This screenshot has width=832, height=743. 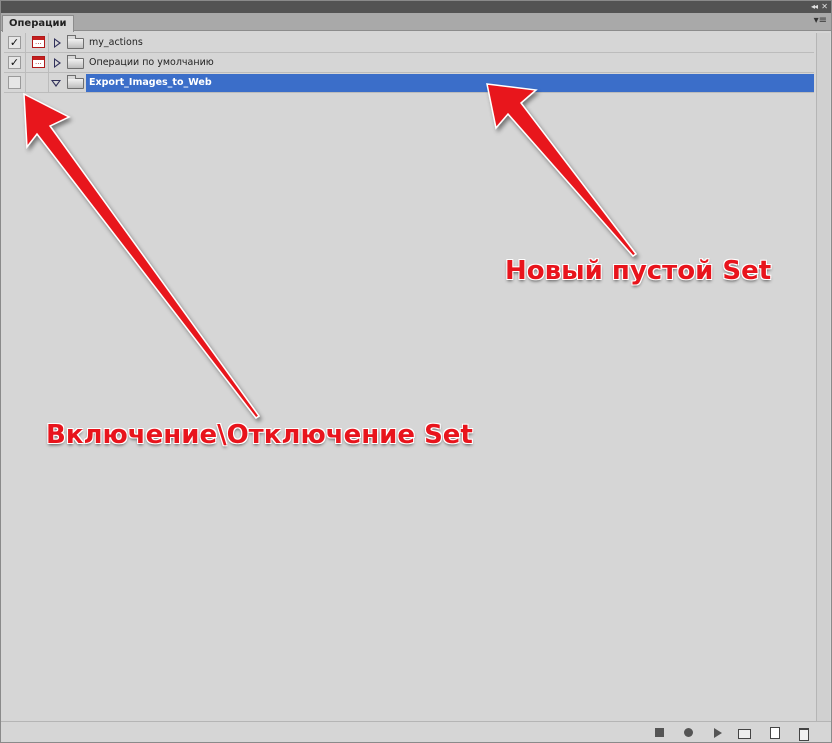 What do you see at coordinates (744, 732) in the screenshot?
I see `new-set-icon` at bounding box center [744, 732].